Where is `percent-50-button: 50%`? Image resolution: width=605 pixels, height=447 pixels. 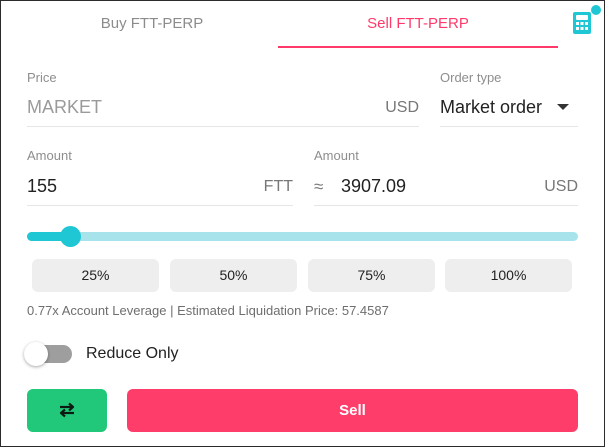 percent-50-button: 50% is located at coordinates (233, 275).